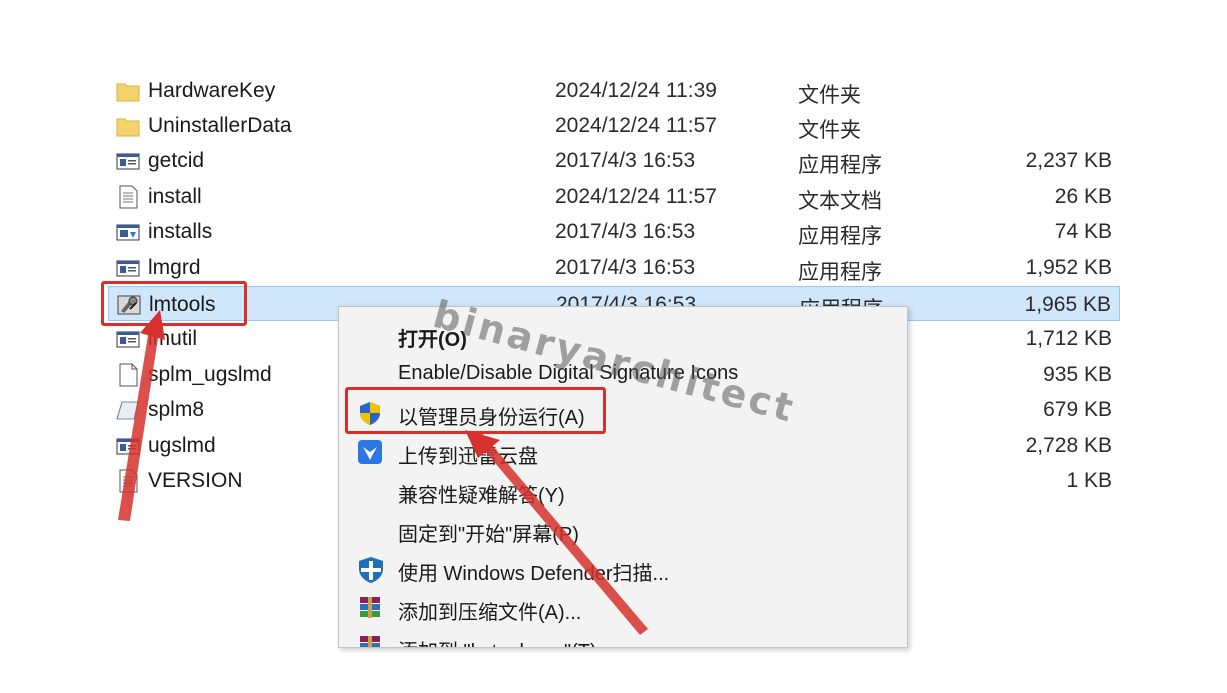 Image resolution: width=1227 pixels, height=693 pixels. What do you see at coordinates (176, 160) in the screenshot?
I see `file-name: getcid` at bounding box center [176, 160].